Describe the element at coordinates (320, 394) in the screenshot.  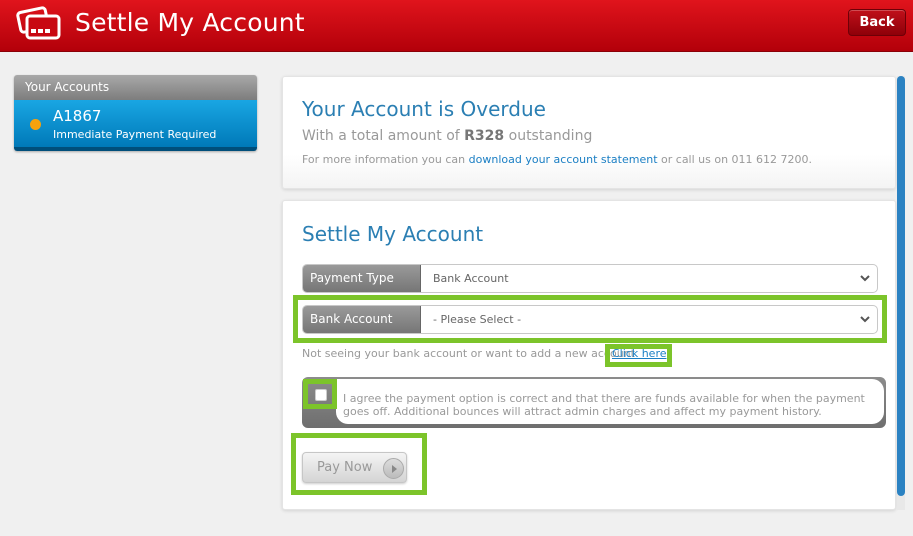
I see `checkbox-highlight` at that location.